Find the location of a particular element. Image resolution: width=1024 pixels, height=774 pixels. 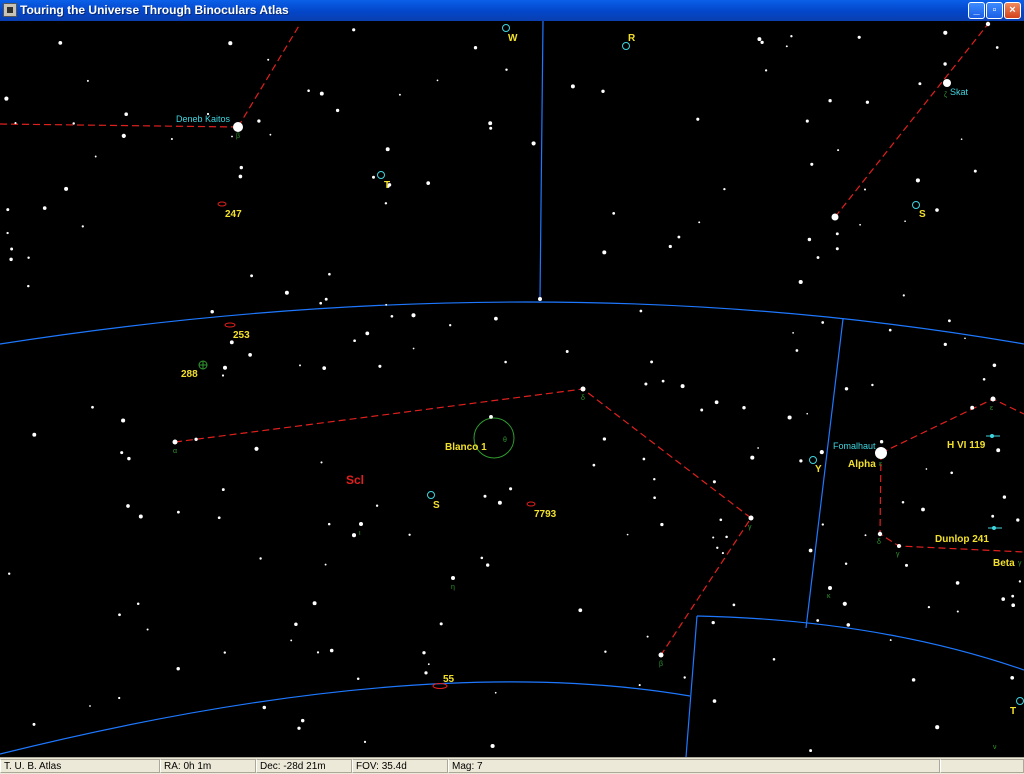

galaxy-marker is located at coordinates (222, 204).